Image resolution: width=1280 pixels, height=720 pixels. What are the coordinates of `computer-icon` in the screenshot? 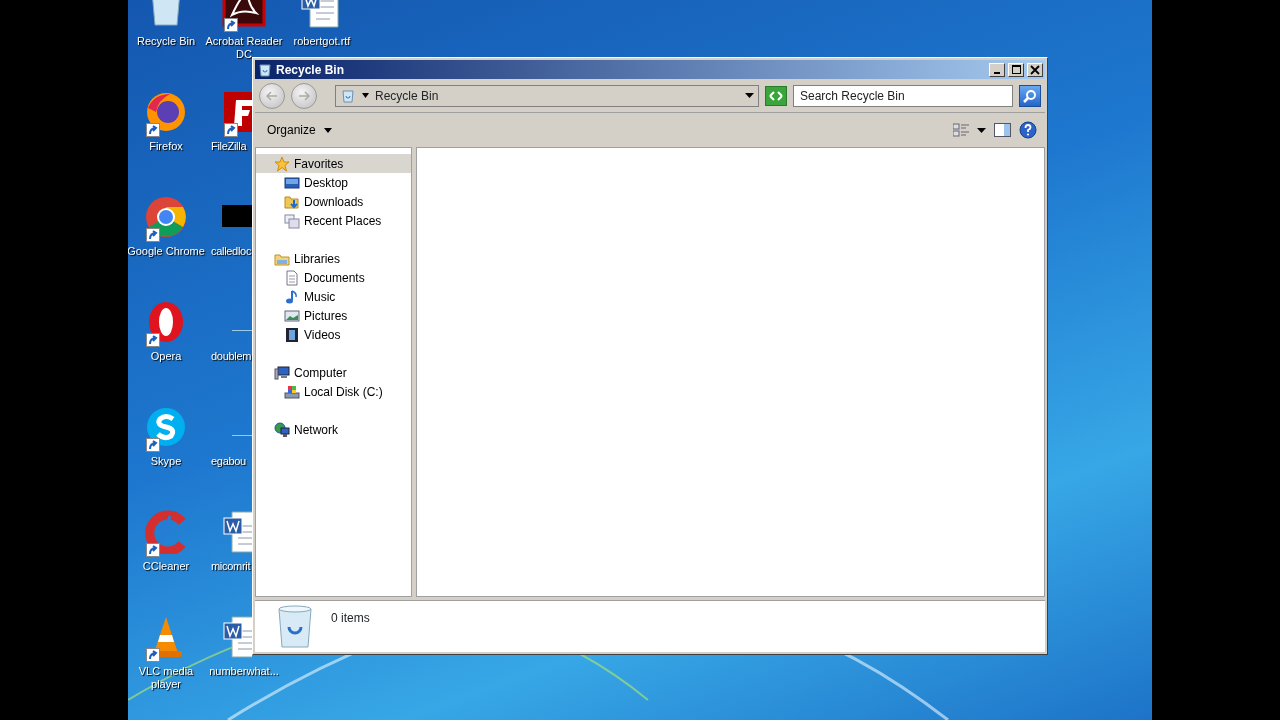 It's located at (282, 372).